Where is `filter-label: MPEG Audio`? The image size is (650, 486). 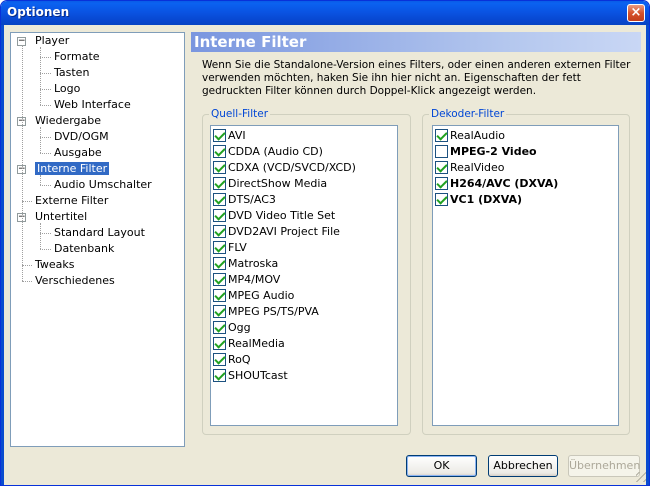
filter-label: MPEG Audio is located at coordinates (261, 295).